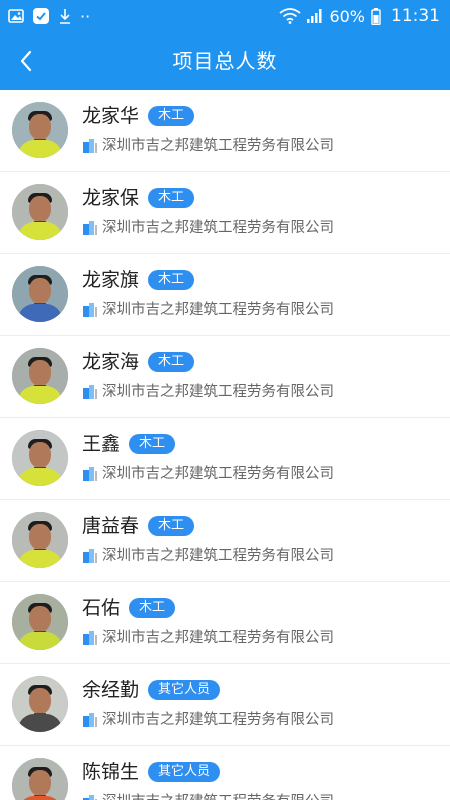  I want to click on page-title: 项目总人数, so click(225, 61).